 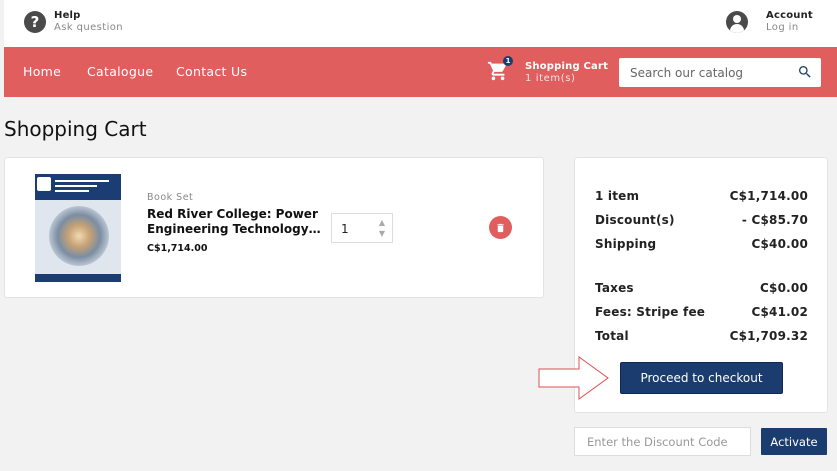 I want to click on summary-label: Shipping, so click(x=626, y=244).